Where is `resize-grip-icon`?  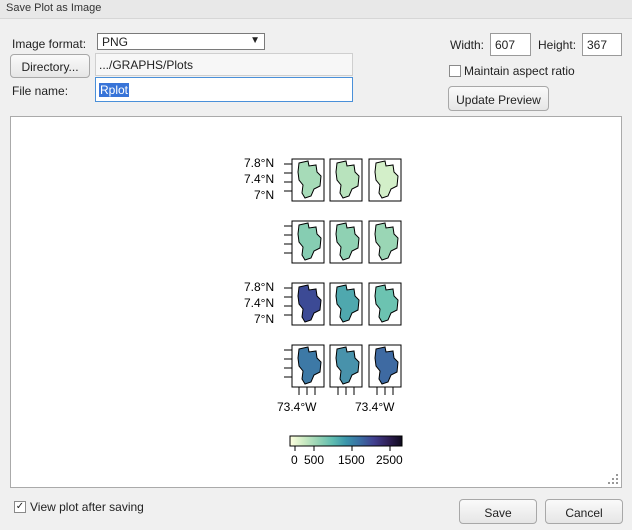 resize-grip-icon is located at coordinates (612, 478).